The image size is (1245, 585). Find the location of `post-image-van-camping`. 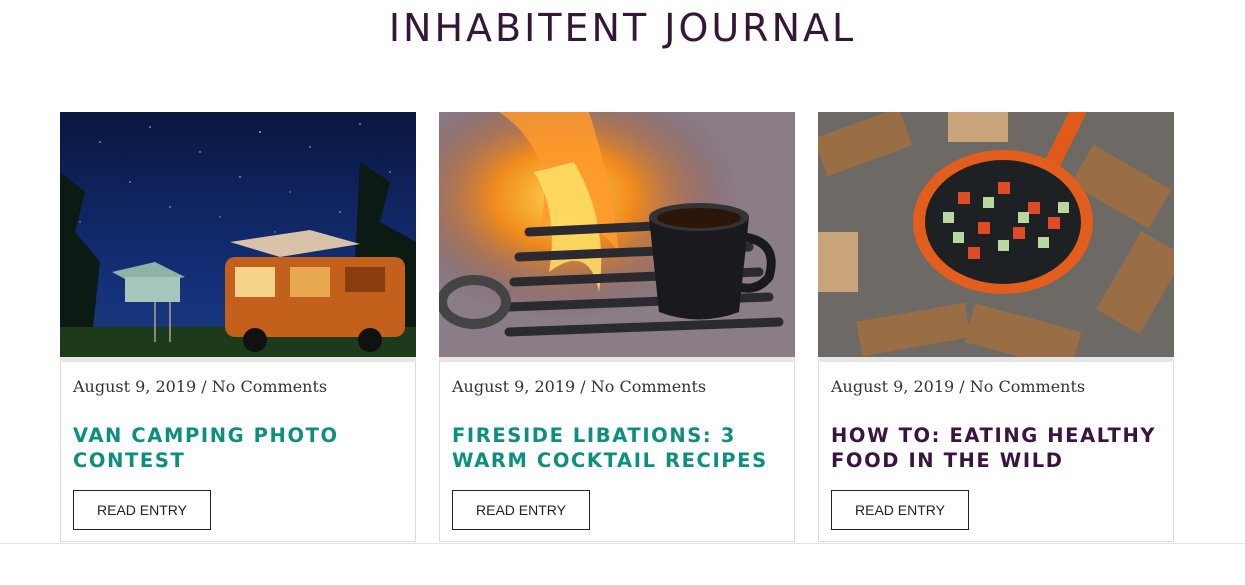

post-image-van-camping is located at coordinates (238, 237).